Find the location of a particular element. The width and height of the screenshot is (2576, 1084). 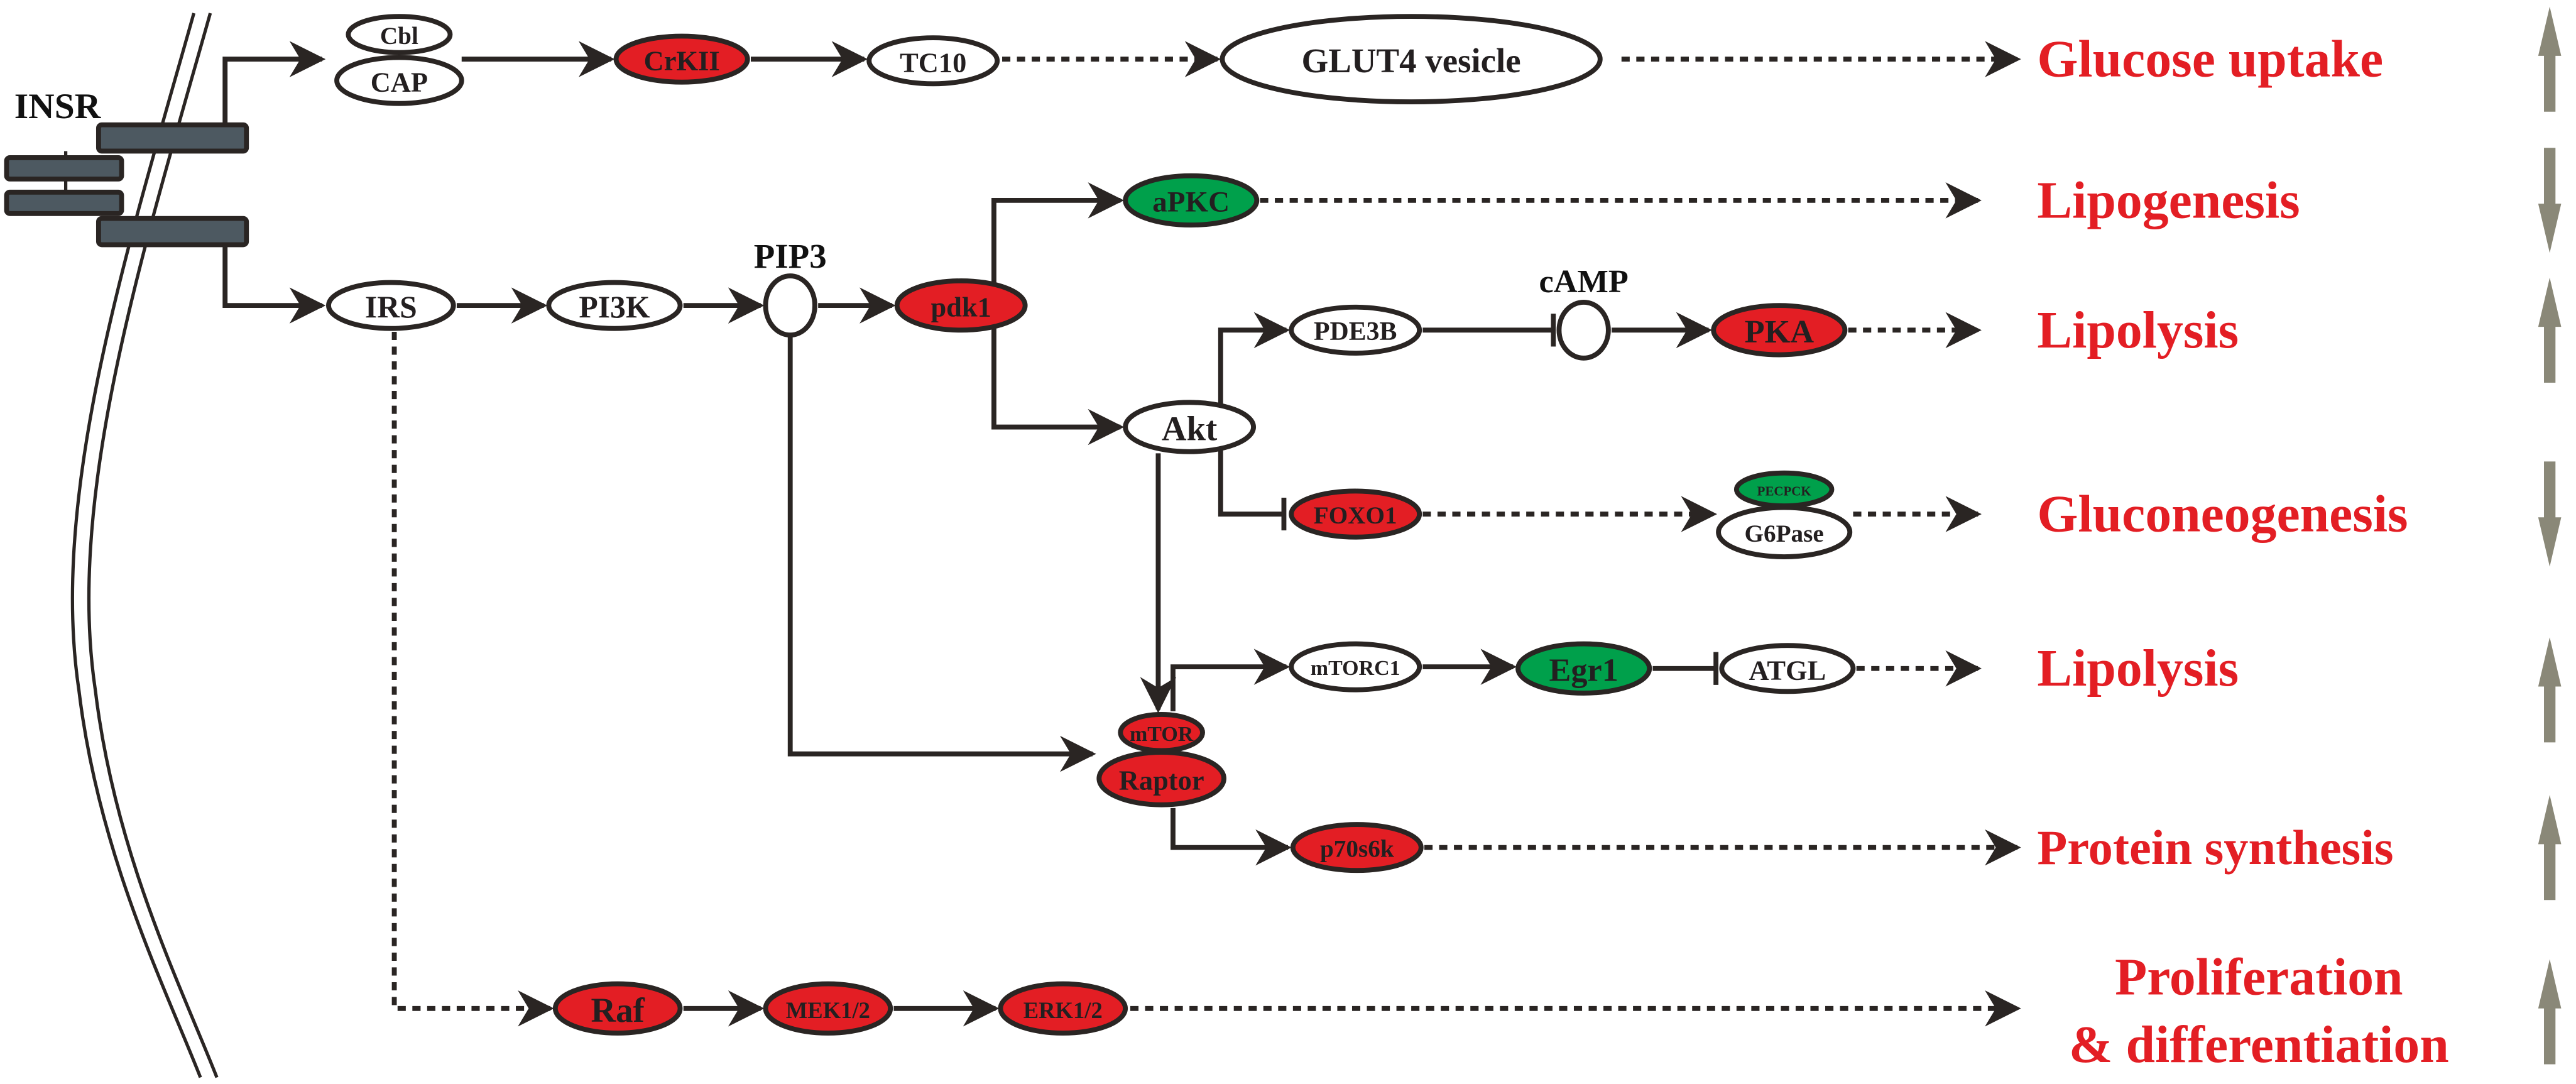

outcome-label: Proliferation is located at coordinates (2259, 977).